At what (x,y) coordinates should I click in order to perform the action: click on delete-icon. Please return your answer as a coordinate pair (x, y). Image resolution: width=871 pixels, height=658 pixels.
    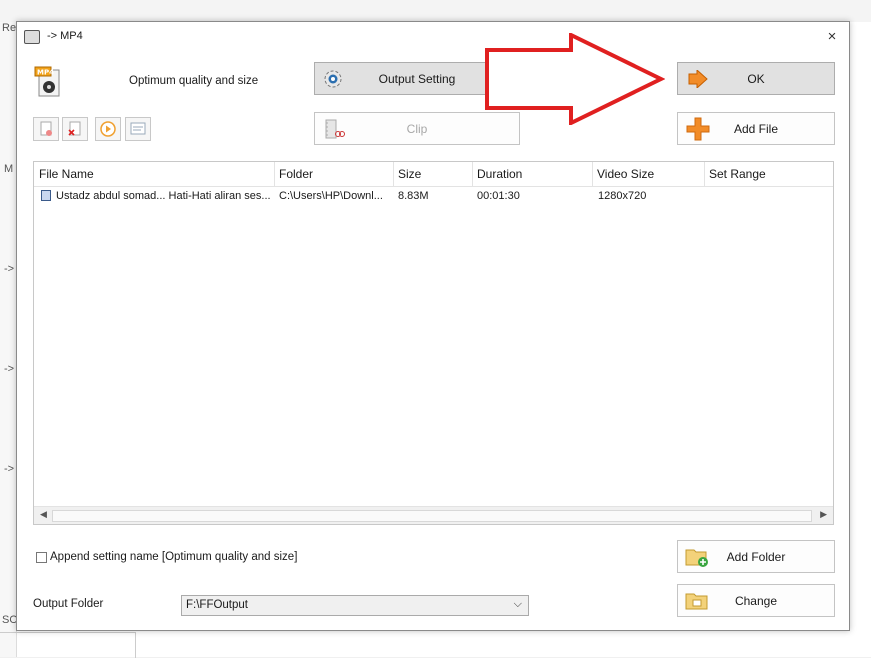
    Looking at the image, I should click on (74, 128).